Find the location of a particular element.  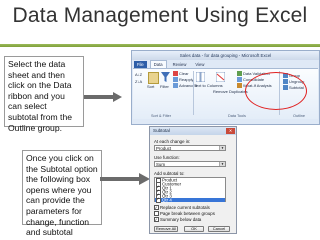

remove-duplicates-icon is located at coordinates (220, 77).